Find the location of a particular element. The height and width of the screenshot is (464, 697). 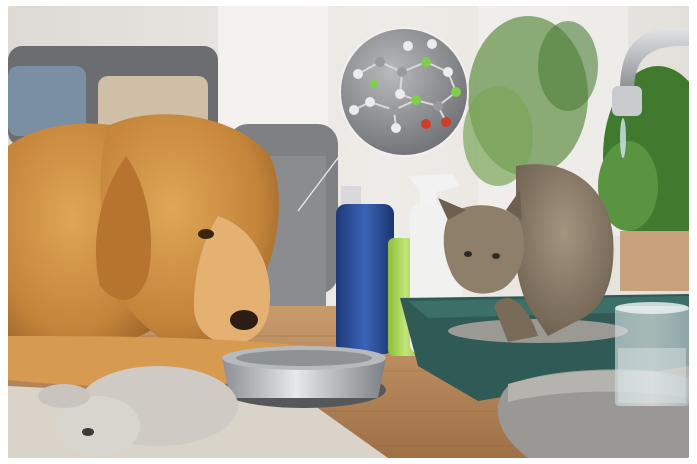

dog-eye is located at coordinates (206, 234).